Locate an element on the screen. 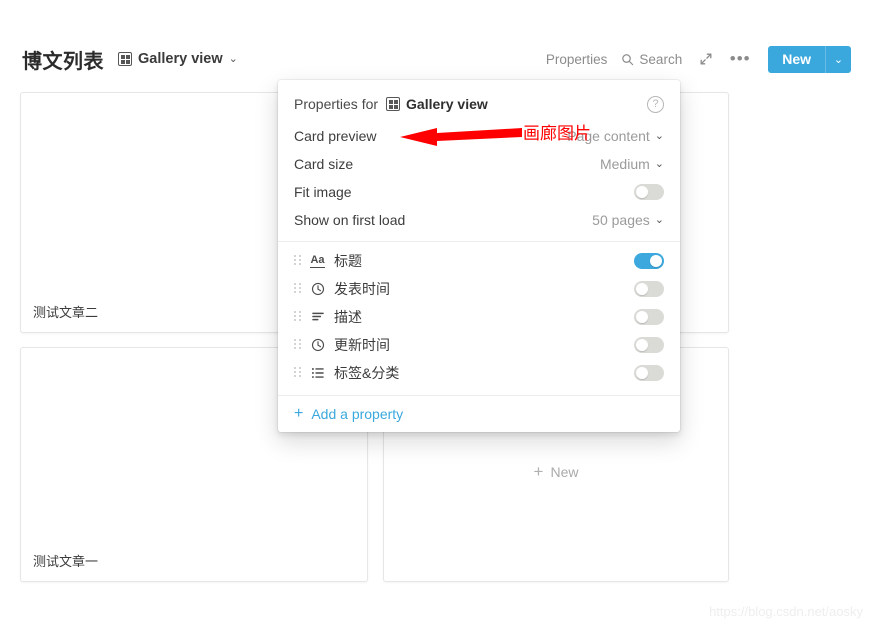 The image size is (873, 625). popup-header-prefix: Properties for is located at coordinates (336, 104).